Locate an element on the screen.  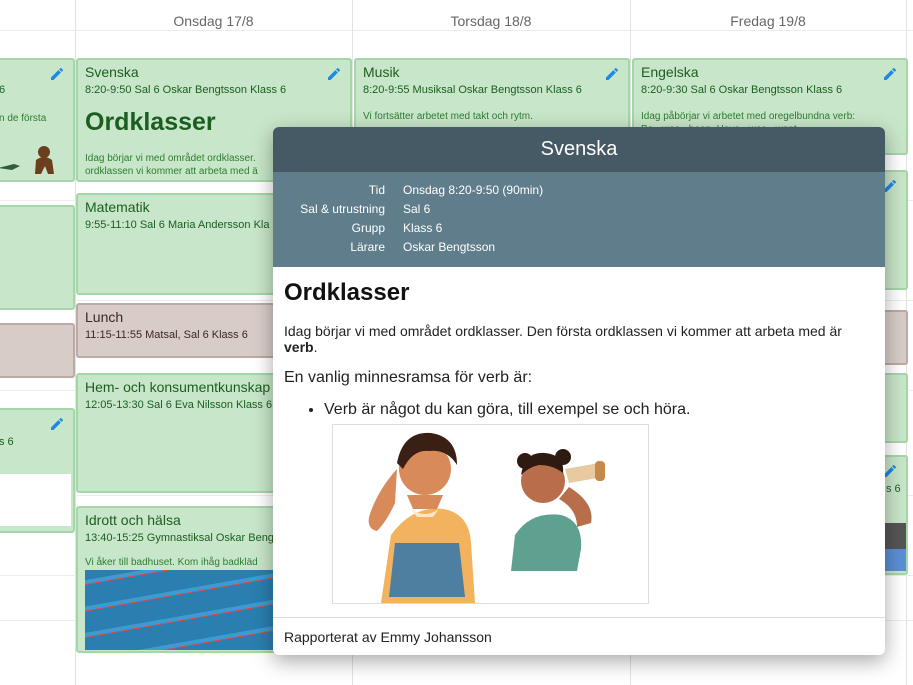
popup-footer: Rapporterat av Emmy Johansson is located at coordinates (579, 636).